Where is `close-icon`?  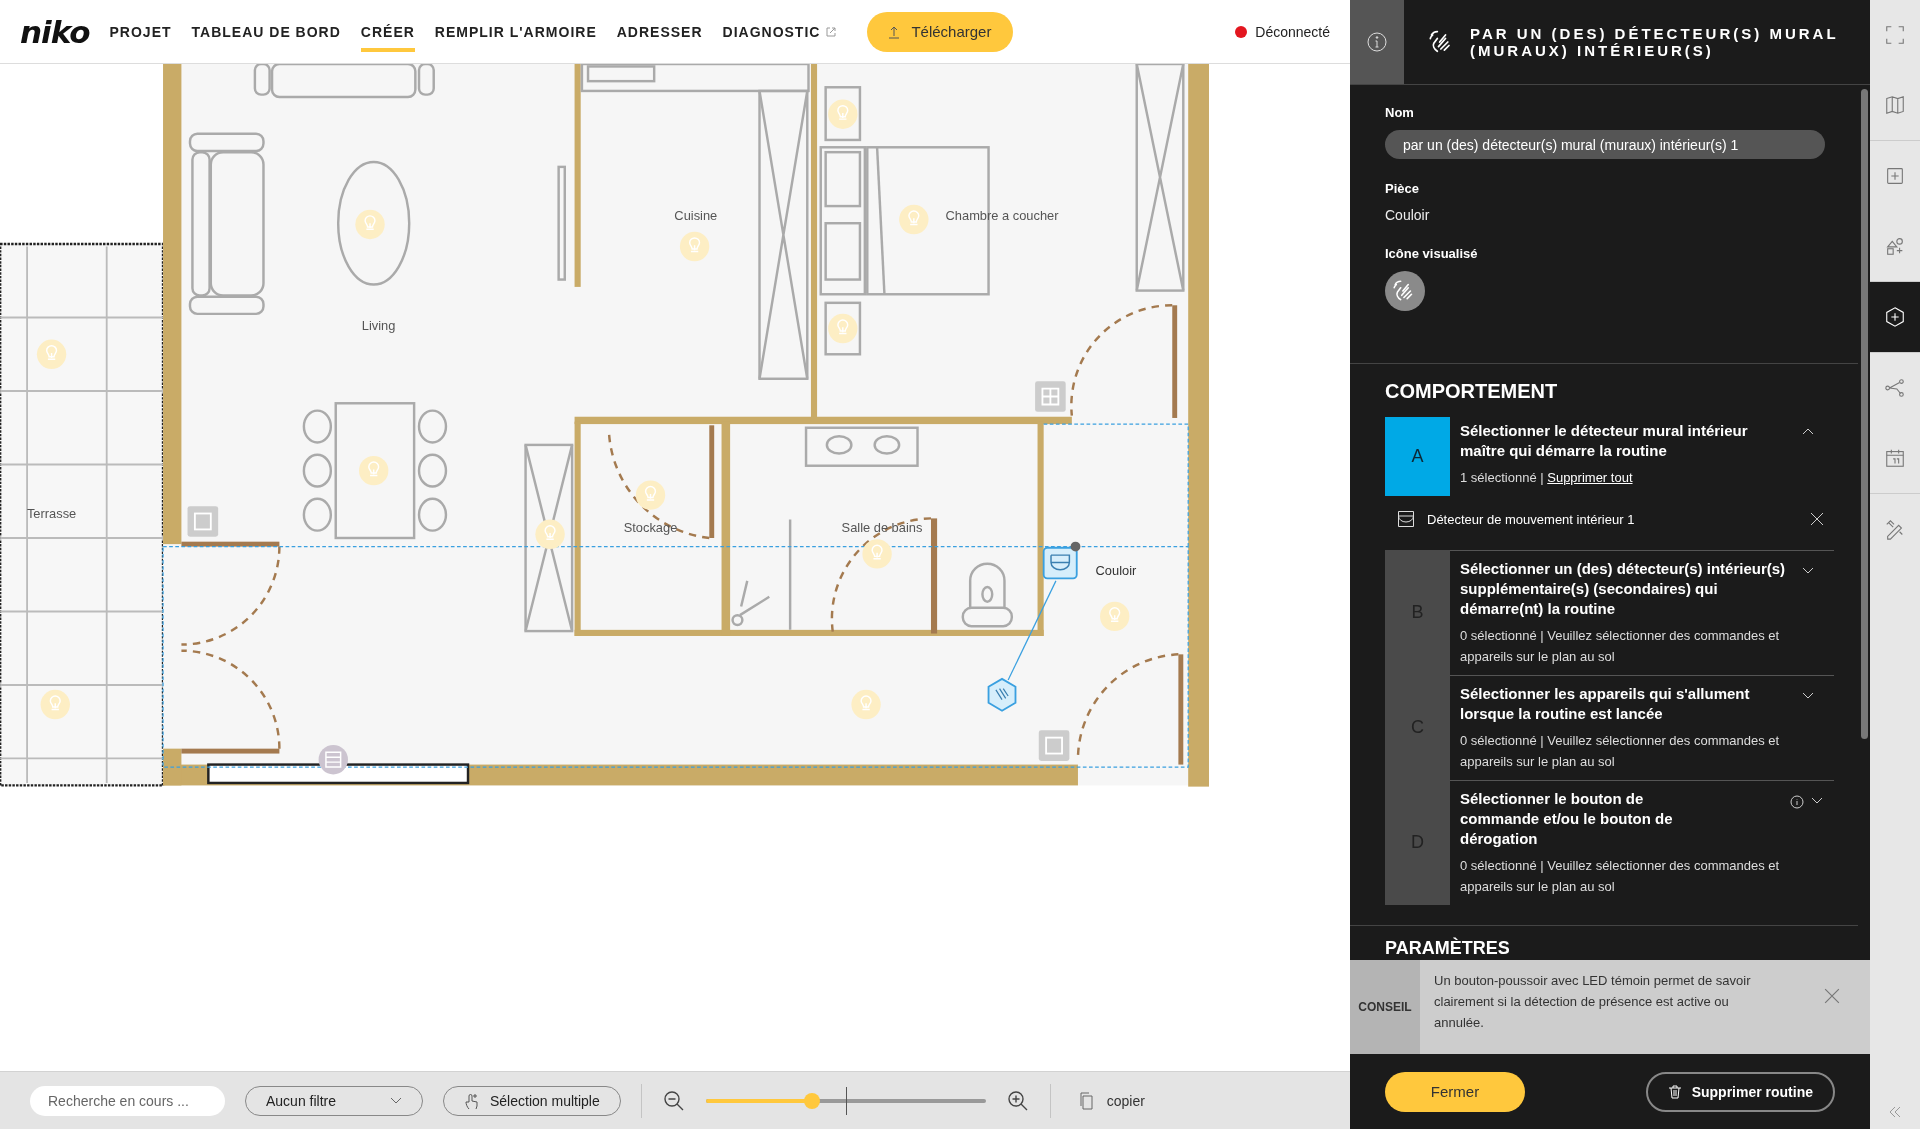
close-icon is located at coordinates (1817, 519).